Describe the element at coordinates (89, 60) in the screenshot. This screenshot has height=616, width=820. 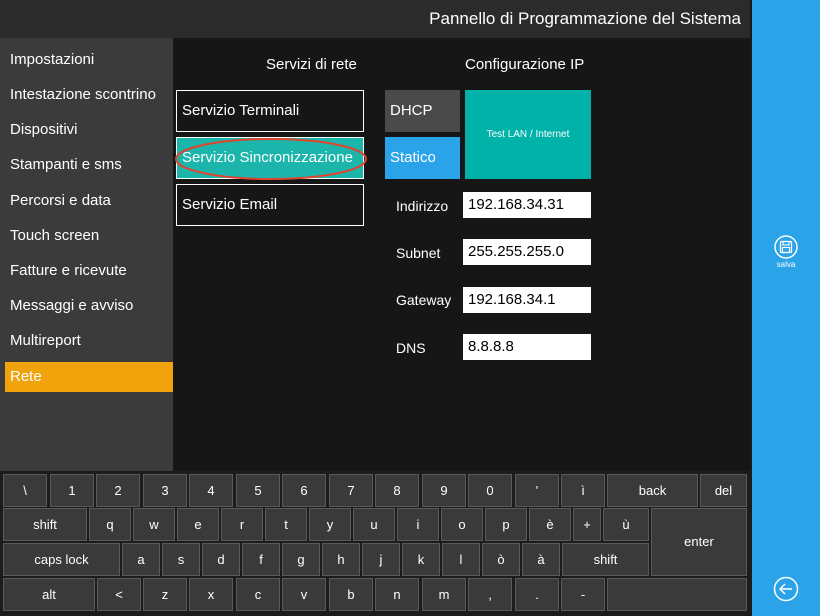
I see `sidebar-item-impostazioni: Impostazioni` at that location.